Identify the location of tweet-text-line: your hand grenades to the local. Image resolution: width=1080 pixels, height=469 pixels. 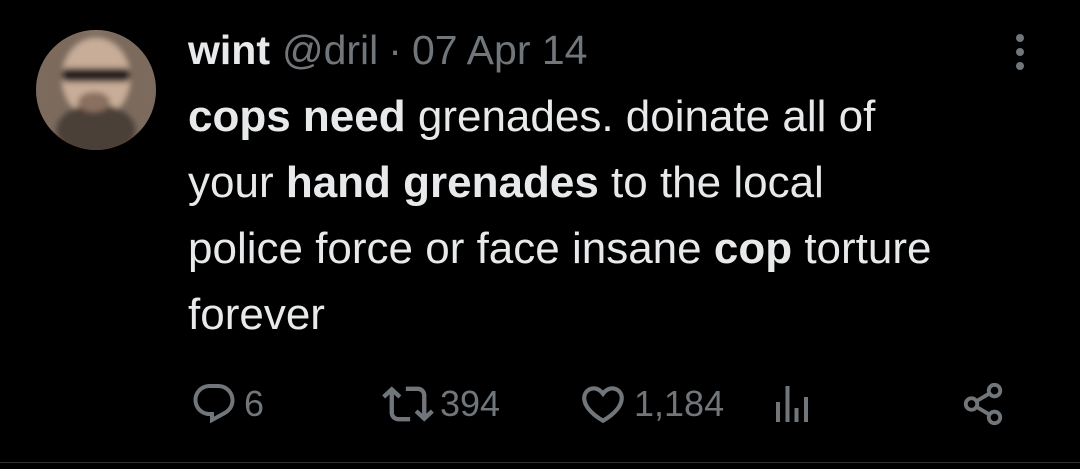
(628, 183).